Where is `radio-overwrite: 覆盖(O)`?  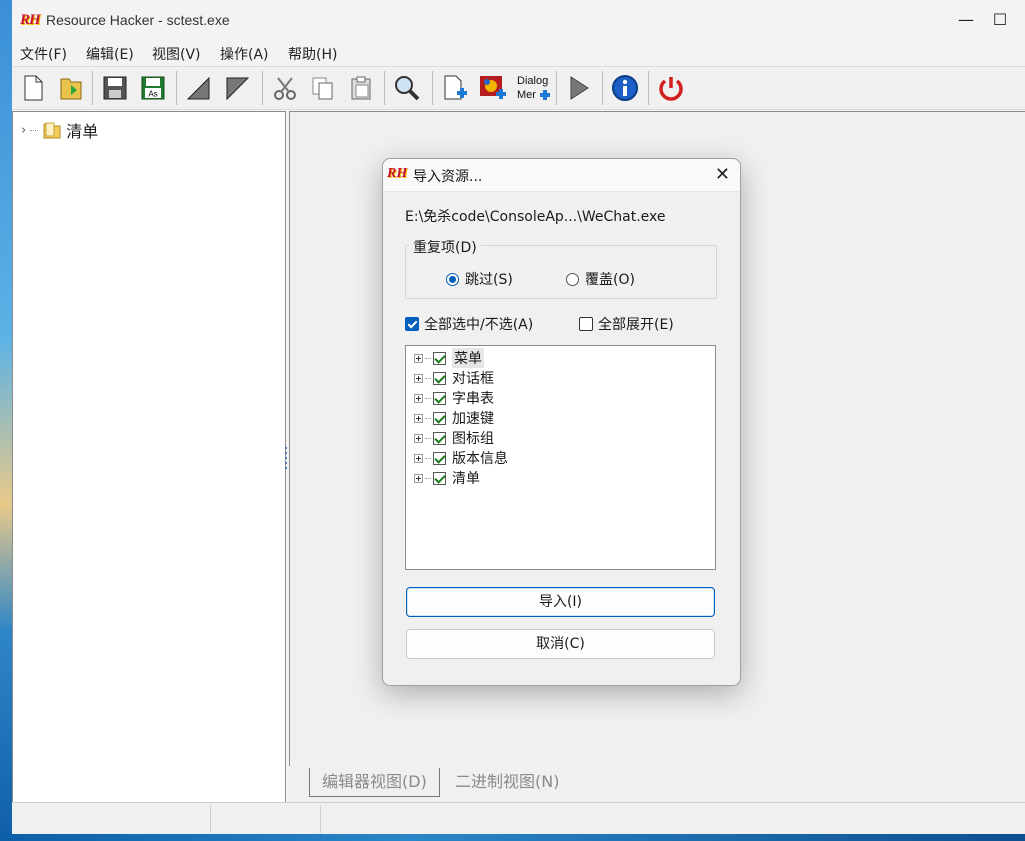 radio-overwrite: 覆盖(O) is located at coordinates (600, 279).